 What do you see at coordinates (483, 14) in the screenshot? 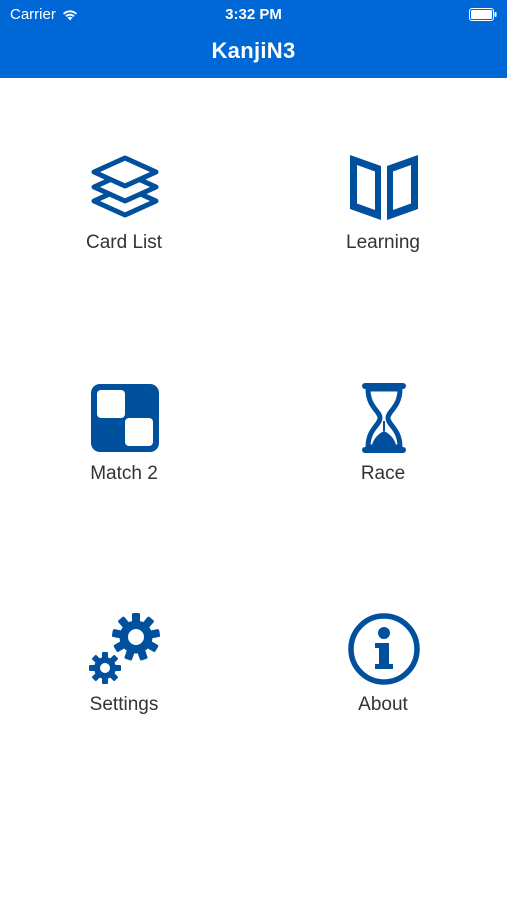
I see `battery-icon` at bounding box center [483, 14].